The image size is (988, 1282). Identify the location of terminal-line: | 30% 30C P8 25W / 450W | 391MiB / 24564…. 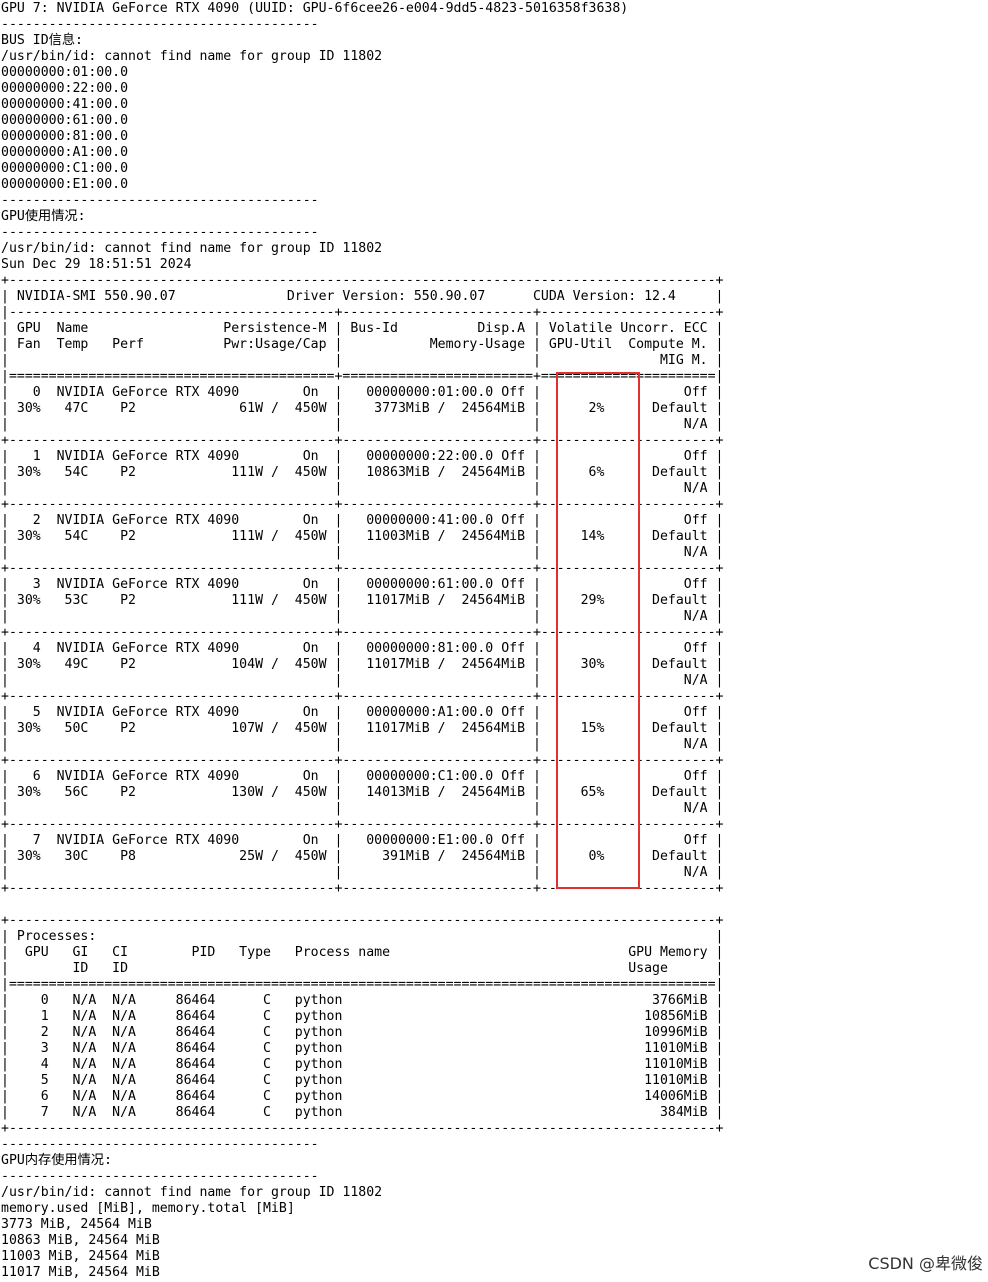
(362, 856).